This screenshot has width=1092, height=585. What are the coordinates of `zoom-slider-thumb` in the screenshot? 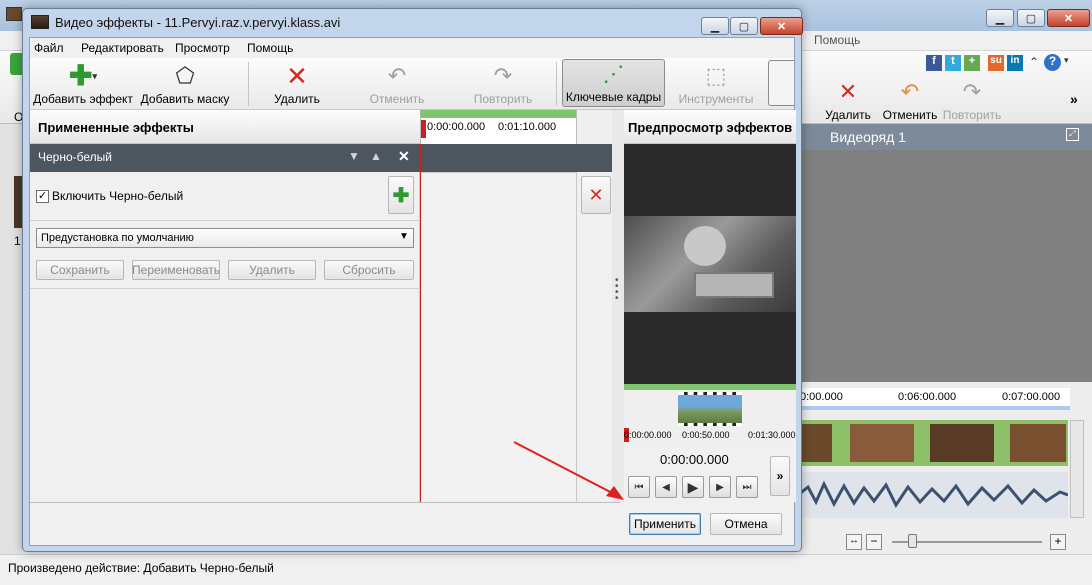 It's located at (912, 541).